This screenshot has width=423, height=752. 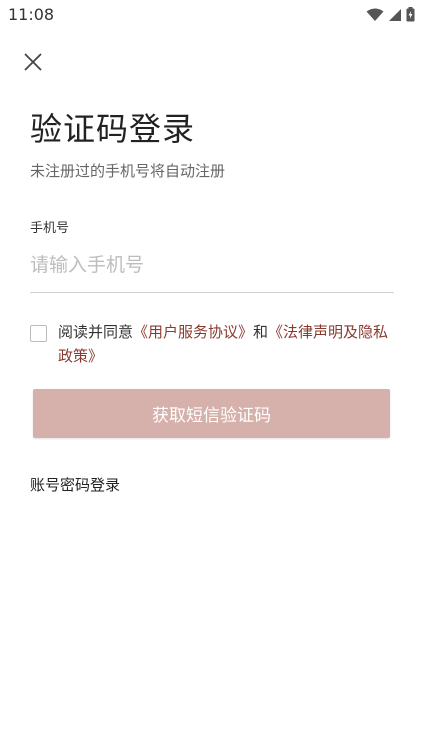 What do you see at coordinates (395, 14) in the screenshot?
I see `signal-icon` at bounding box center [395, 14].